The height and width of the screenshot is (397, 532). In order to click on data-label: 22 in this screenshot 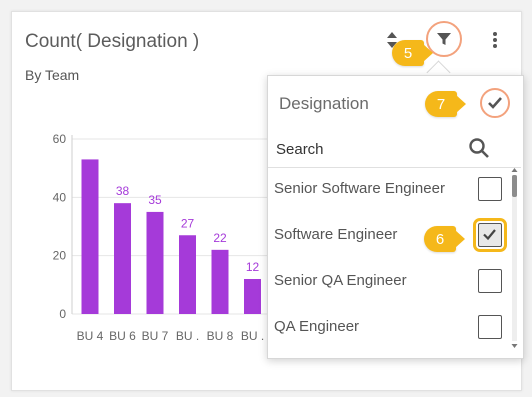, I will do `click(220, 238)`.